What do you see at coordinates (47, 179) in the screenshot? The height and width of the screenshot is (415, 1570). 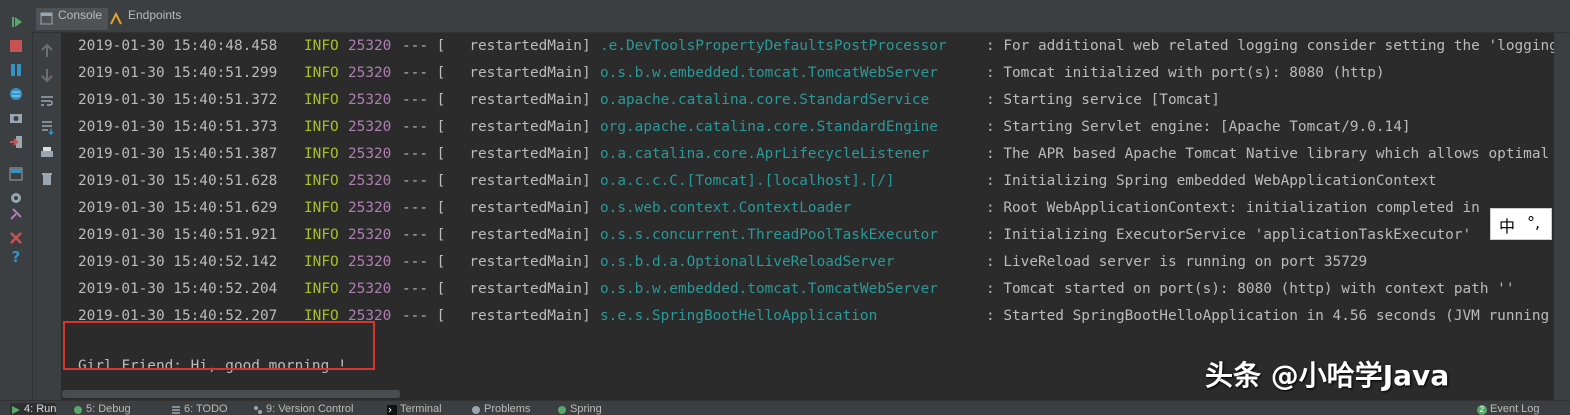 I see `trash-icon` at bounding box center [47, 179].